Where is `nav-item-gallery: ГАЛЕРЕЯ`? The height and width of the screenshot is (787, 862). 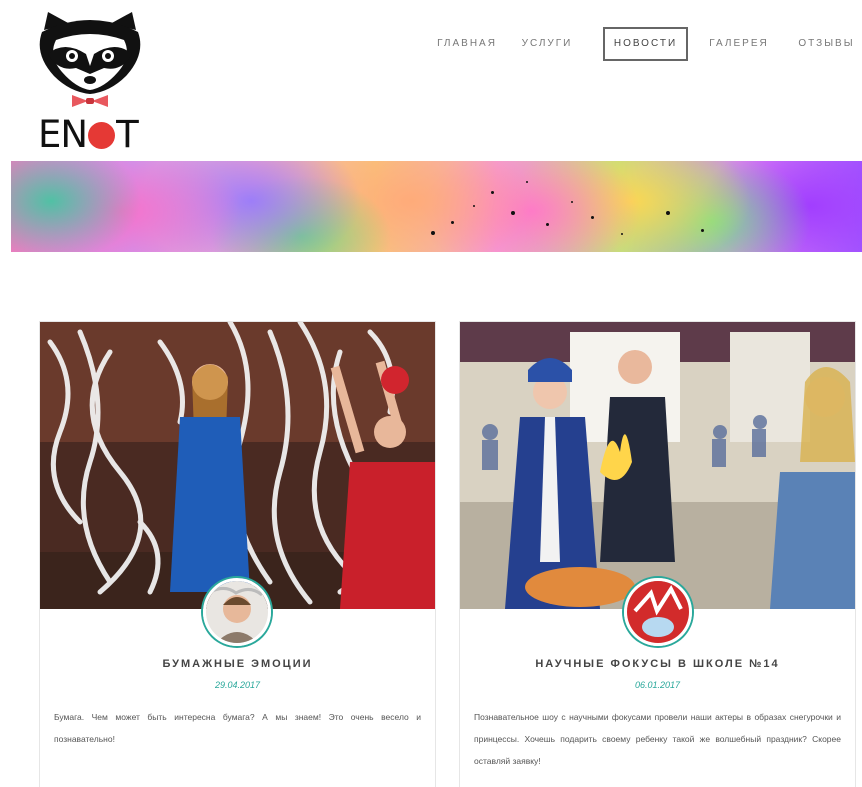
nav-item-gallery: ГАЛЕРЕЯ is located at coordinates (739, 44).